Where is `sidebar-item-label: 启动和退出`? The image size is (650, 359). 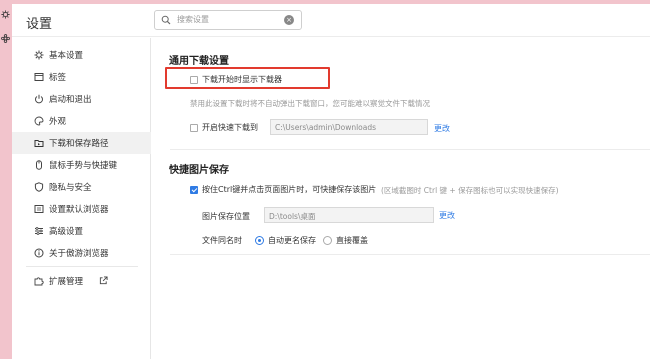
sidebar-item-label: 启动和退出 is located at coordinates (70, 100).